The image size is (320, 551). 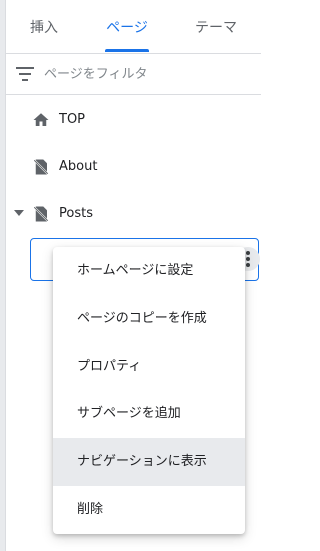 I want to click on tab-insert: 挿入, so click(x=44, y=26).